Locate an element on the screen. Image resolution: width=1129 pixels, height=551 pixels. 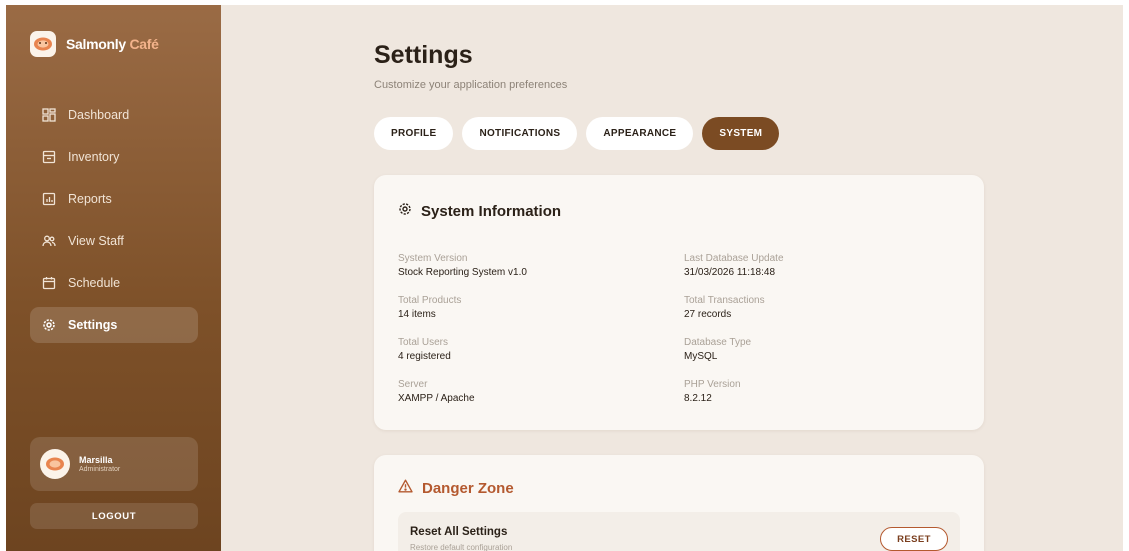
settings-tabs: PROFILE NOTIFICATIONS APPEARANCE SYSTEM is located at coordinates (577, 133).